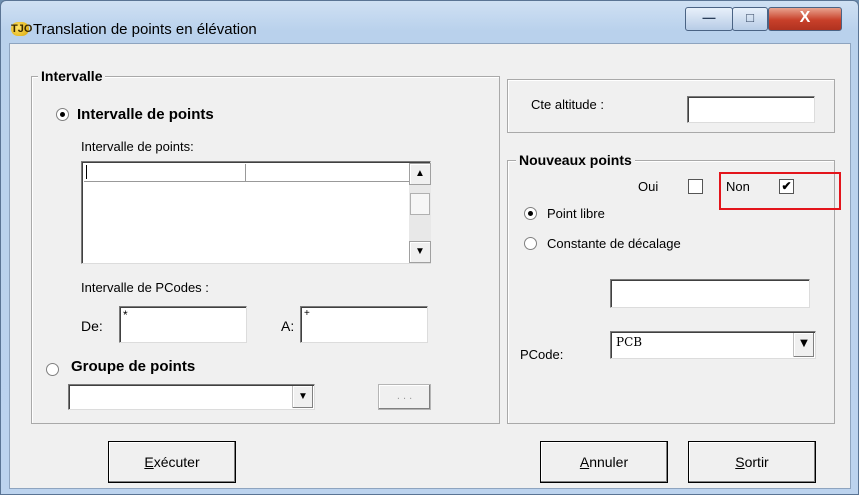 This screenshot has width=859, height=495. Describe the element at coordinates (145, 114) in the screenshot. I see `radio-intervalle-points-label: Intervalle de points` at that location.